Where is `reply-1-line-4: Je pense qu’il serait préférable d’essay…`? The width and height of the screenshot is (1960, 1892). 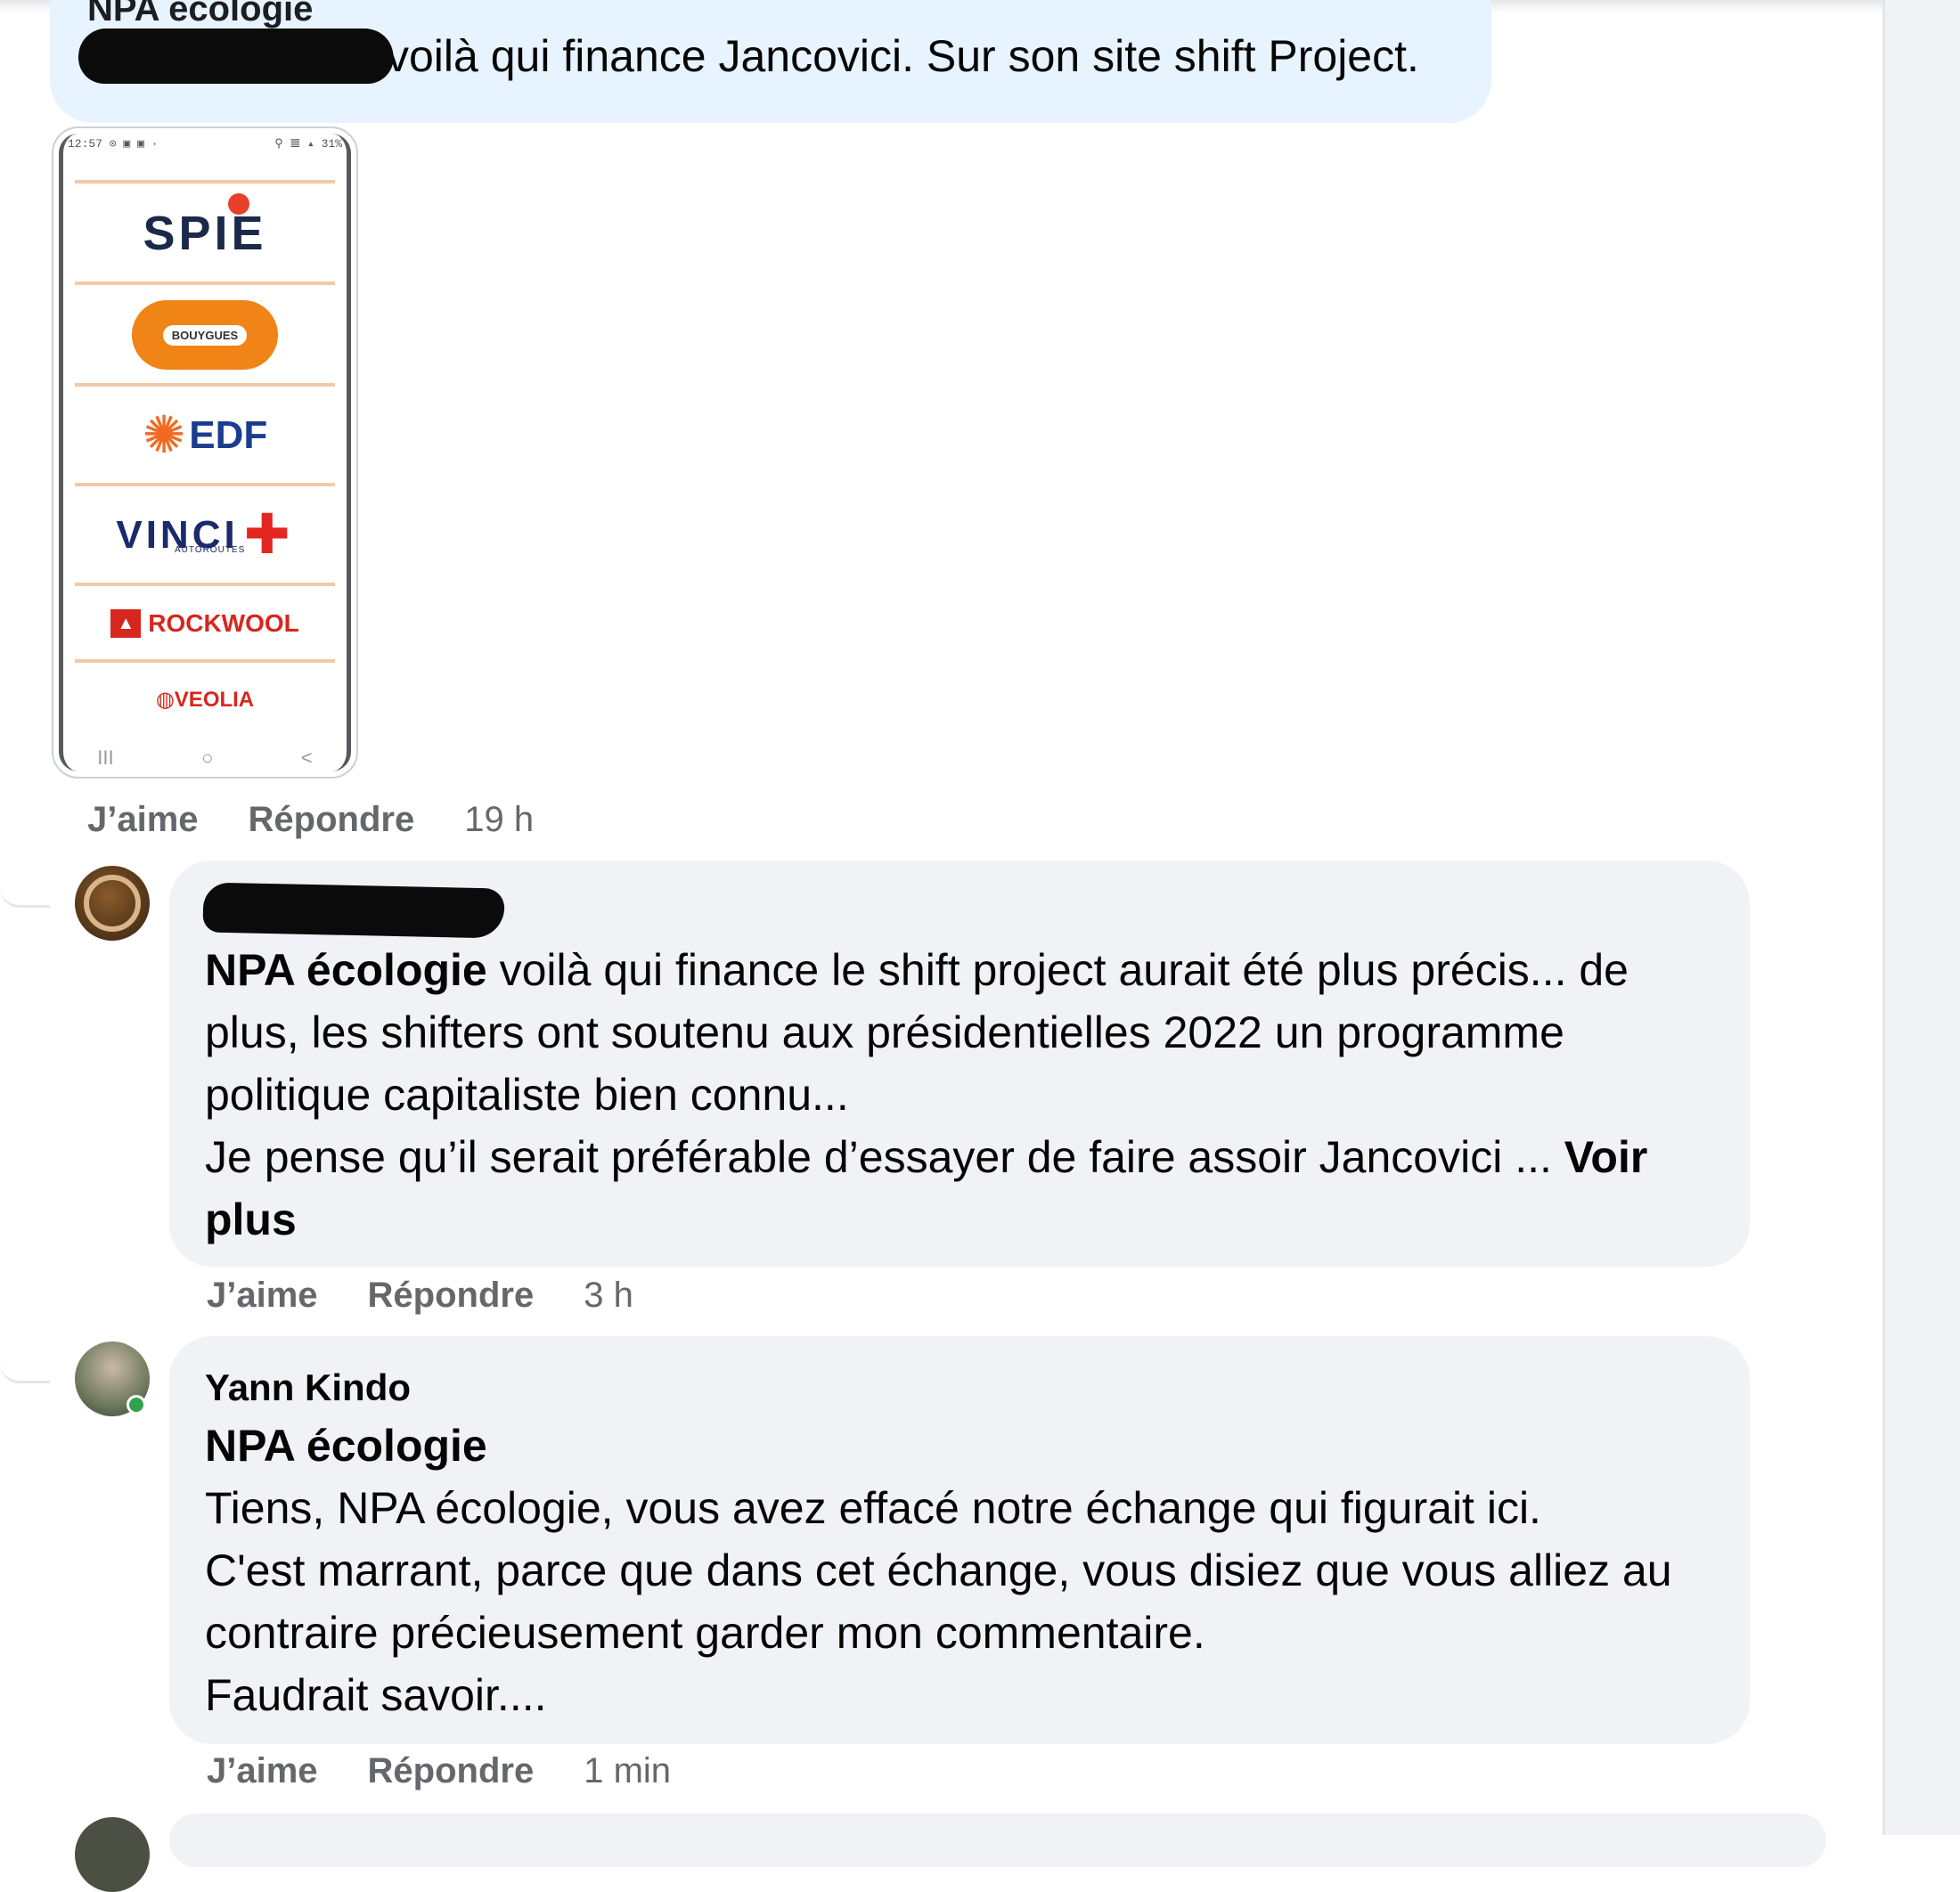
reply-1-line-4: Je pense qu’il serait préférable d’essay… is located at coordinates (926, 1157).